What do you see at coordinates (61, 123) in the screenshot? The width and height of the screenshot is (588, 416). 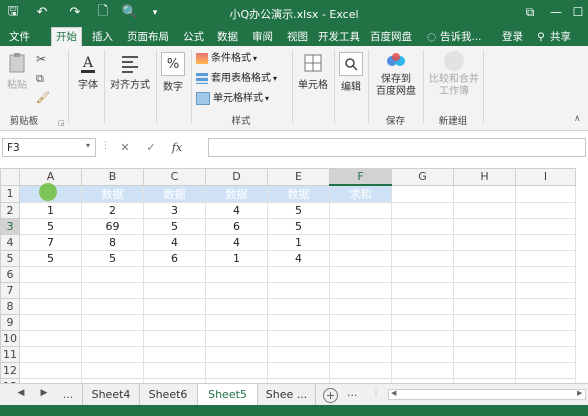 I see `dialog-launcher-icon: ◲` at bounding box center [61, 123].